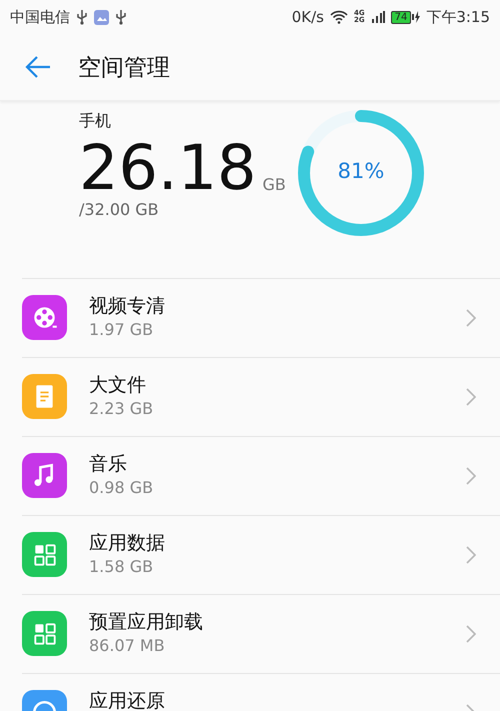  Describe the element at coordinates (127, 700) in the screenshot. I see `category-title: 应用还原` at that location.